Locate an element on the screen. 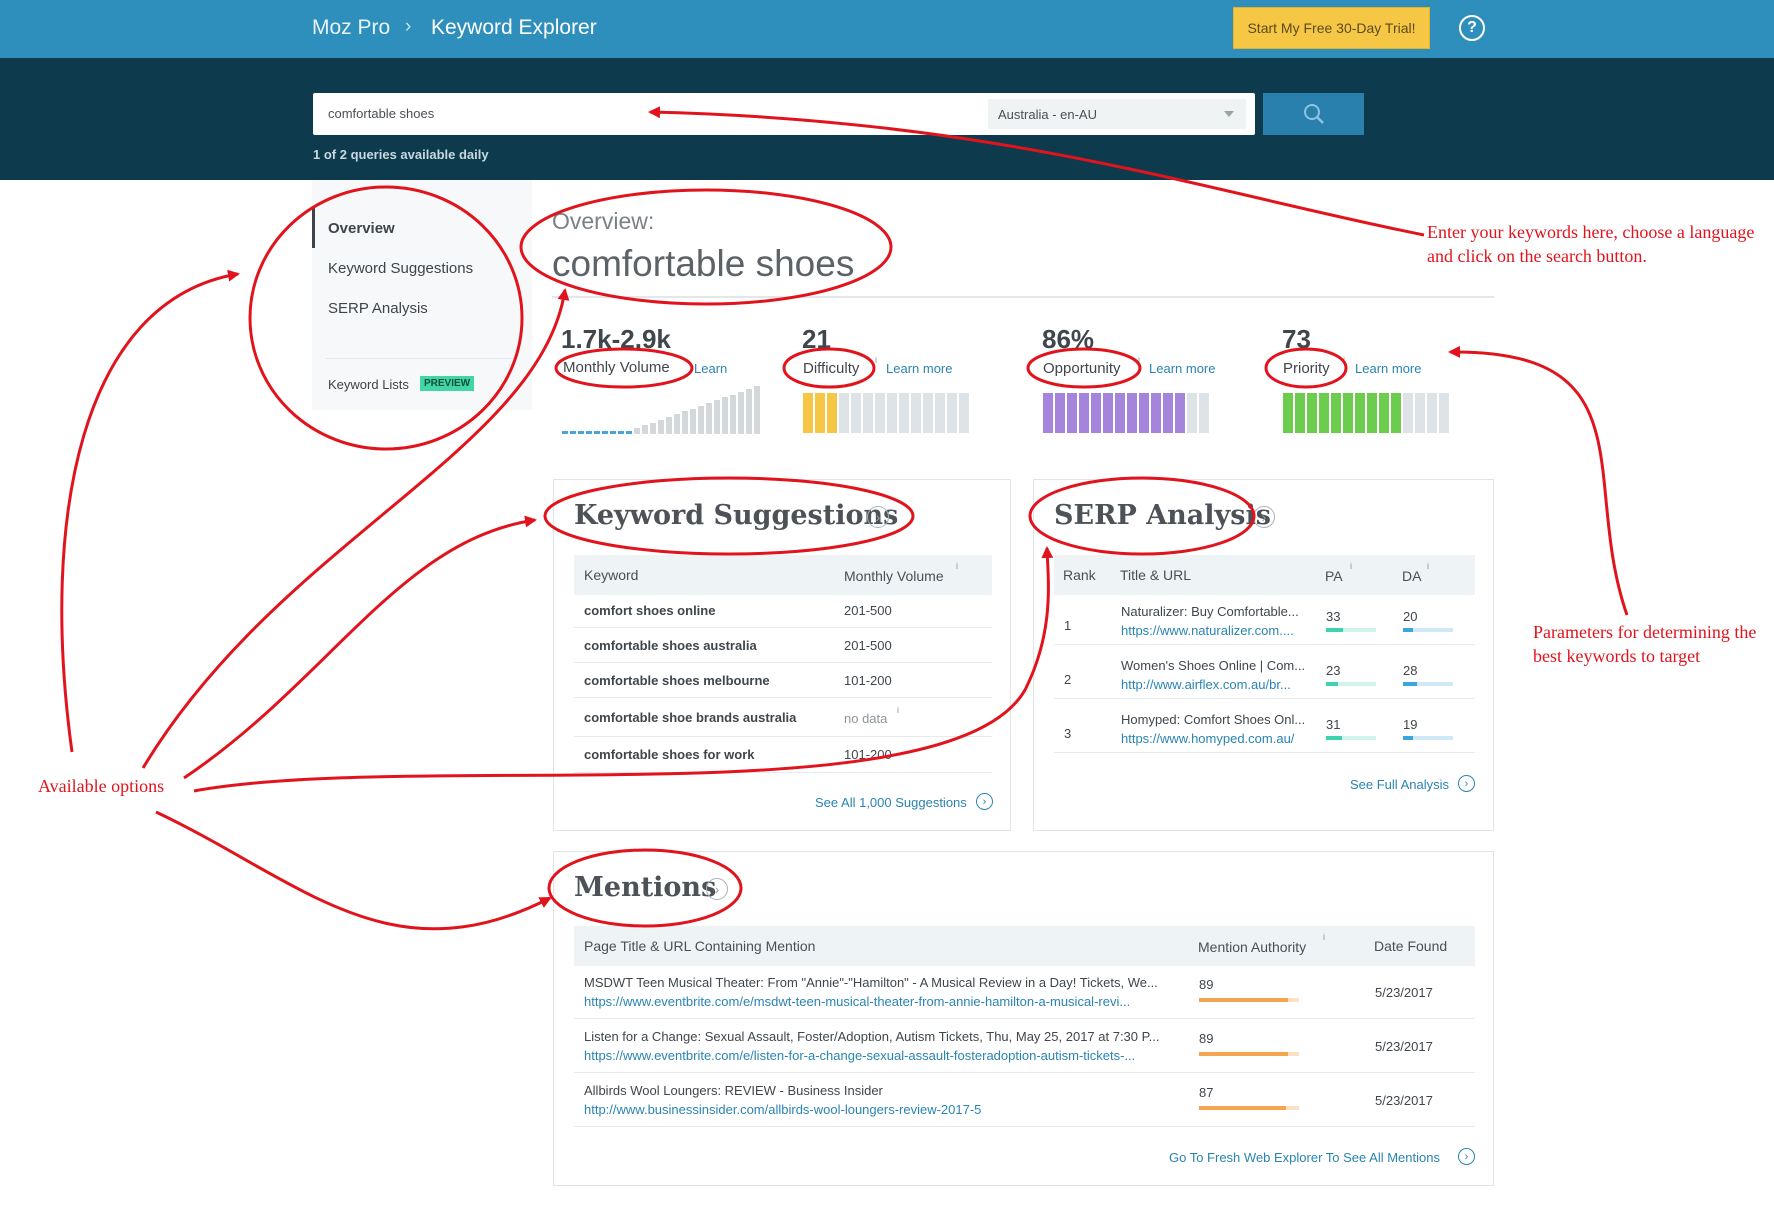 The width and height of the screenshot is (1774, 1231). da-info-icon: i is located at coordinates (1428, 566).